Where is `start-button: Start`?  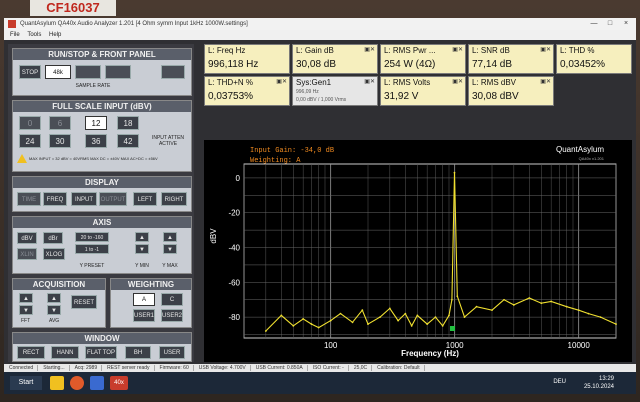
start-button: Start is located at coordinates (26, 383).